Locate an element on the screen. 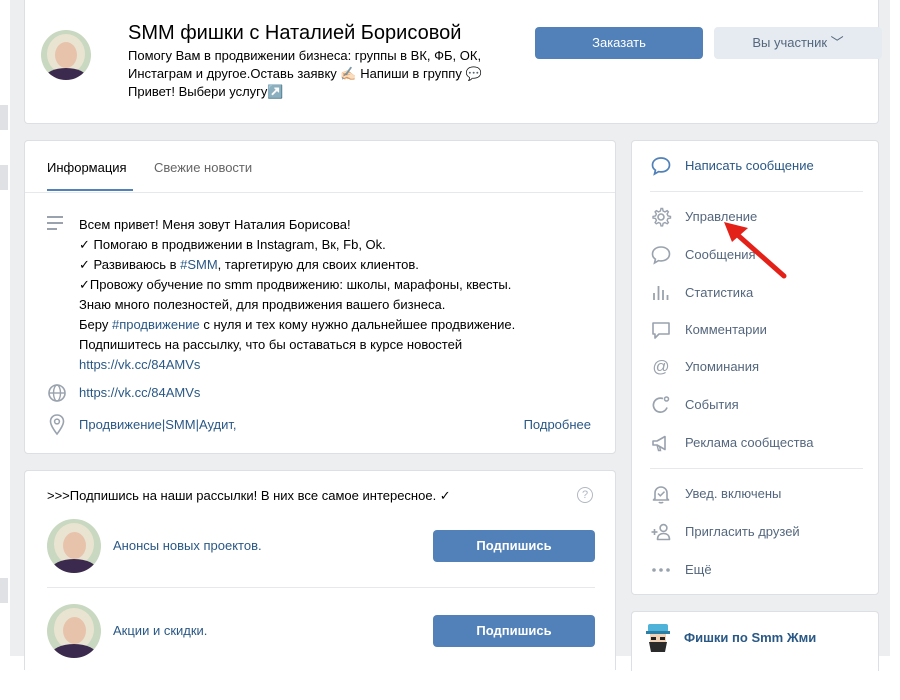 This screenshot has width=900, height=700. events-icon is located at coordinates (661, 404).